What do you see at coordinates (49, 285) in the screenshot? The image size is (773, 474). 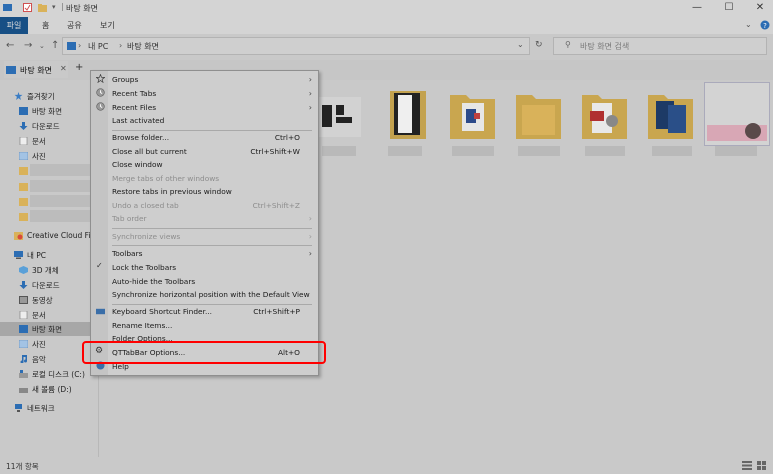 I see `nav-downloads: 다운로드` at bounding box center [49, 285].